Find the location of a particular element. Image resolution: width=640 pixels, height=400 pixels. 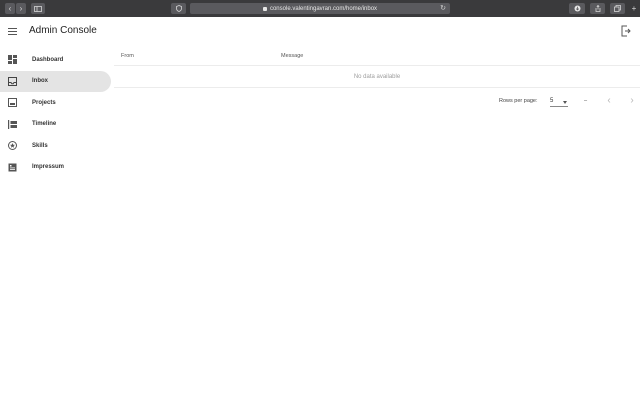

sidebar-item-label: Skills is located at coordinates (40, 145).